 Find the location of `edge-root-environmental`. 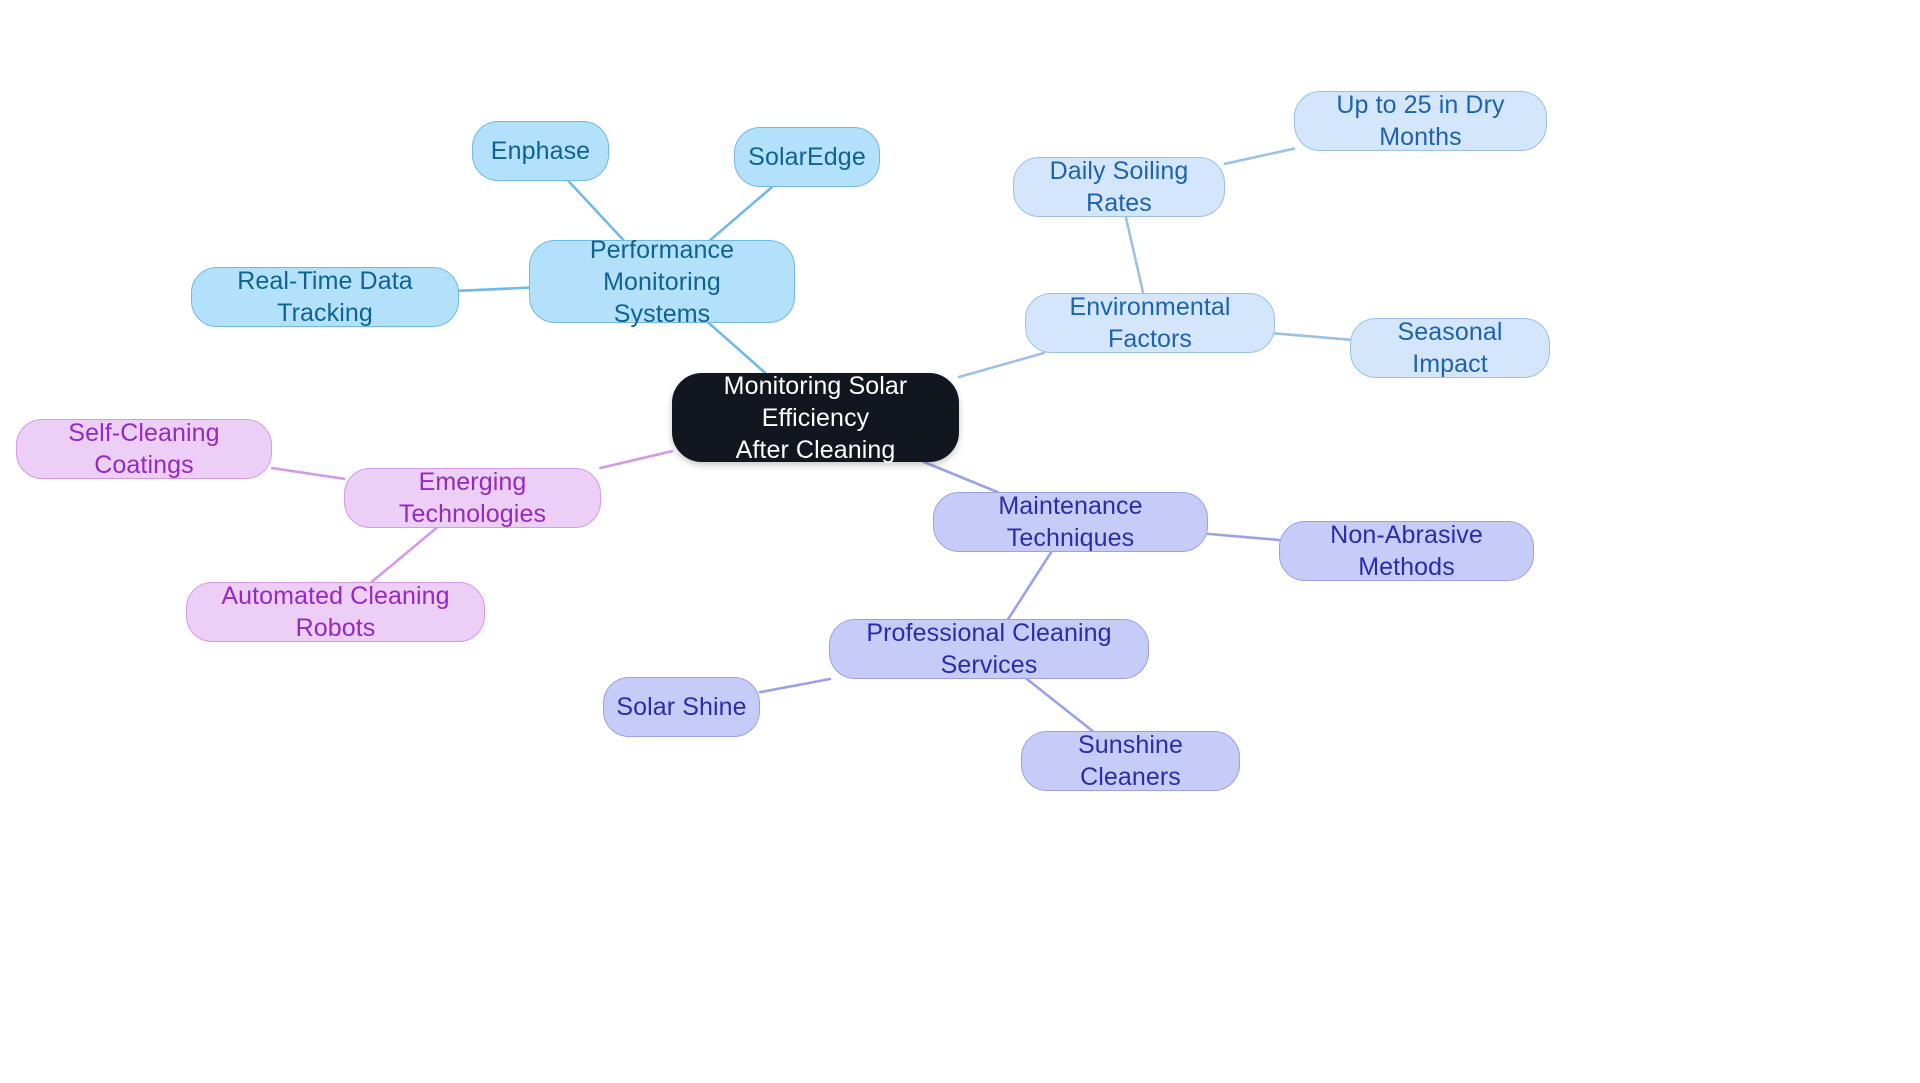

edge-root-environmental is located at coordinates (1001, 365).